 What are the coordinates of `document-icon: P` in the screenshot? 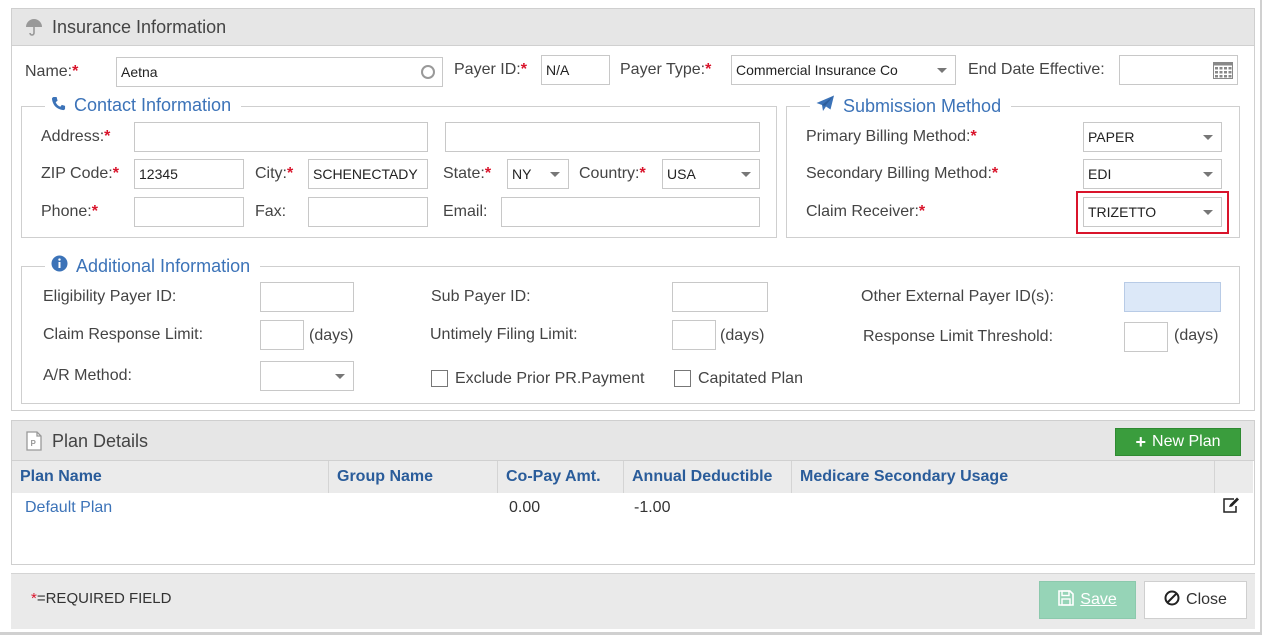 It's located at (34, 443).